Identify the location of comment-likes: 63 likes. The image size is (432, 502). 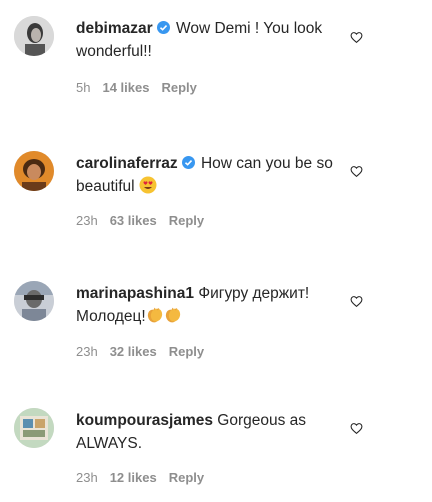
(133, 220).